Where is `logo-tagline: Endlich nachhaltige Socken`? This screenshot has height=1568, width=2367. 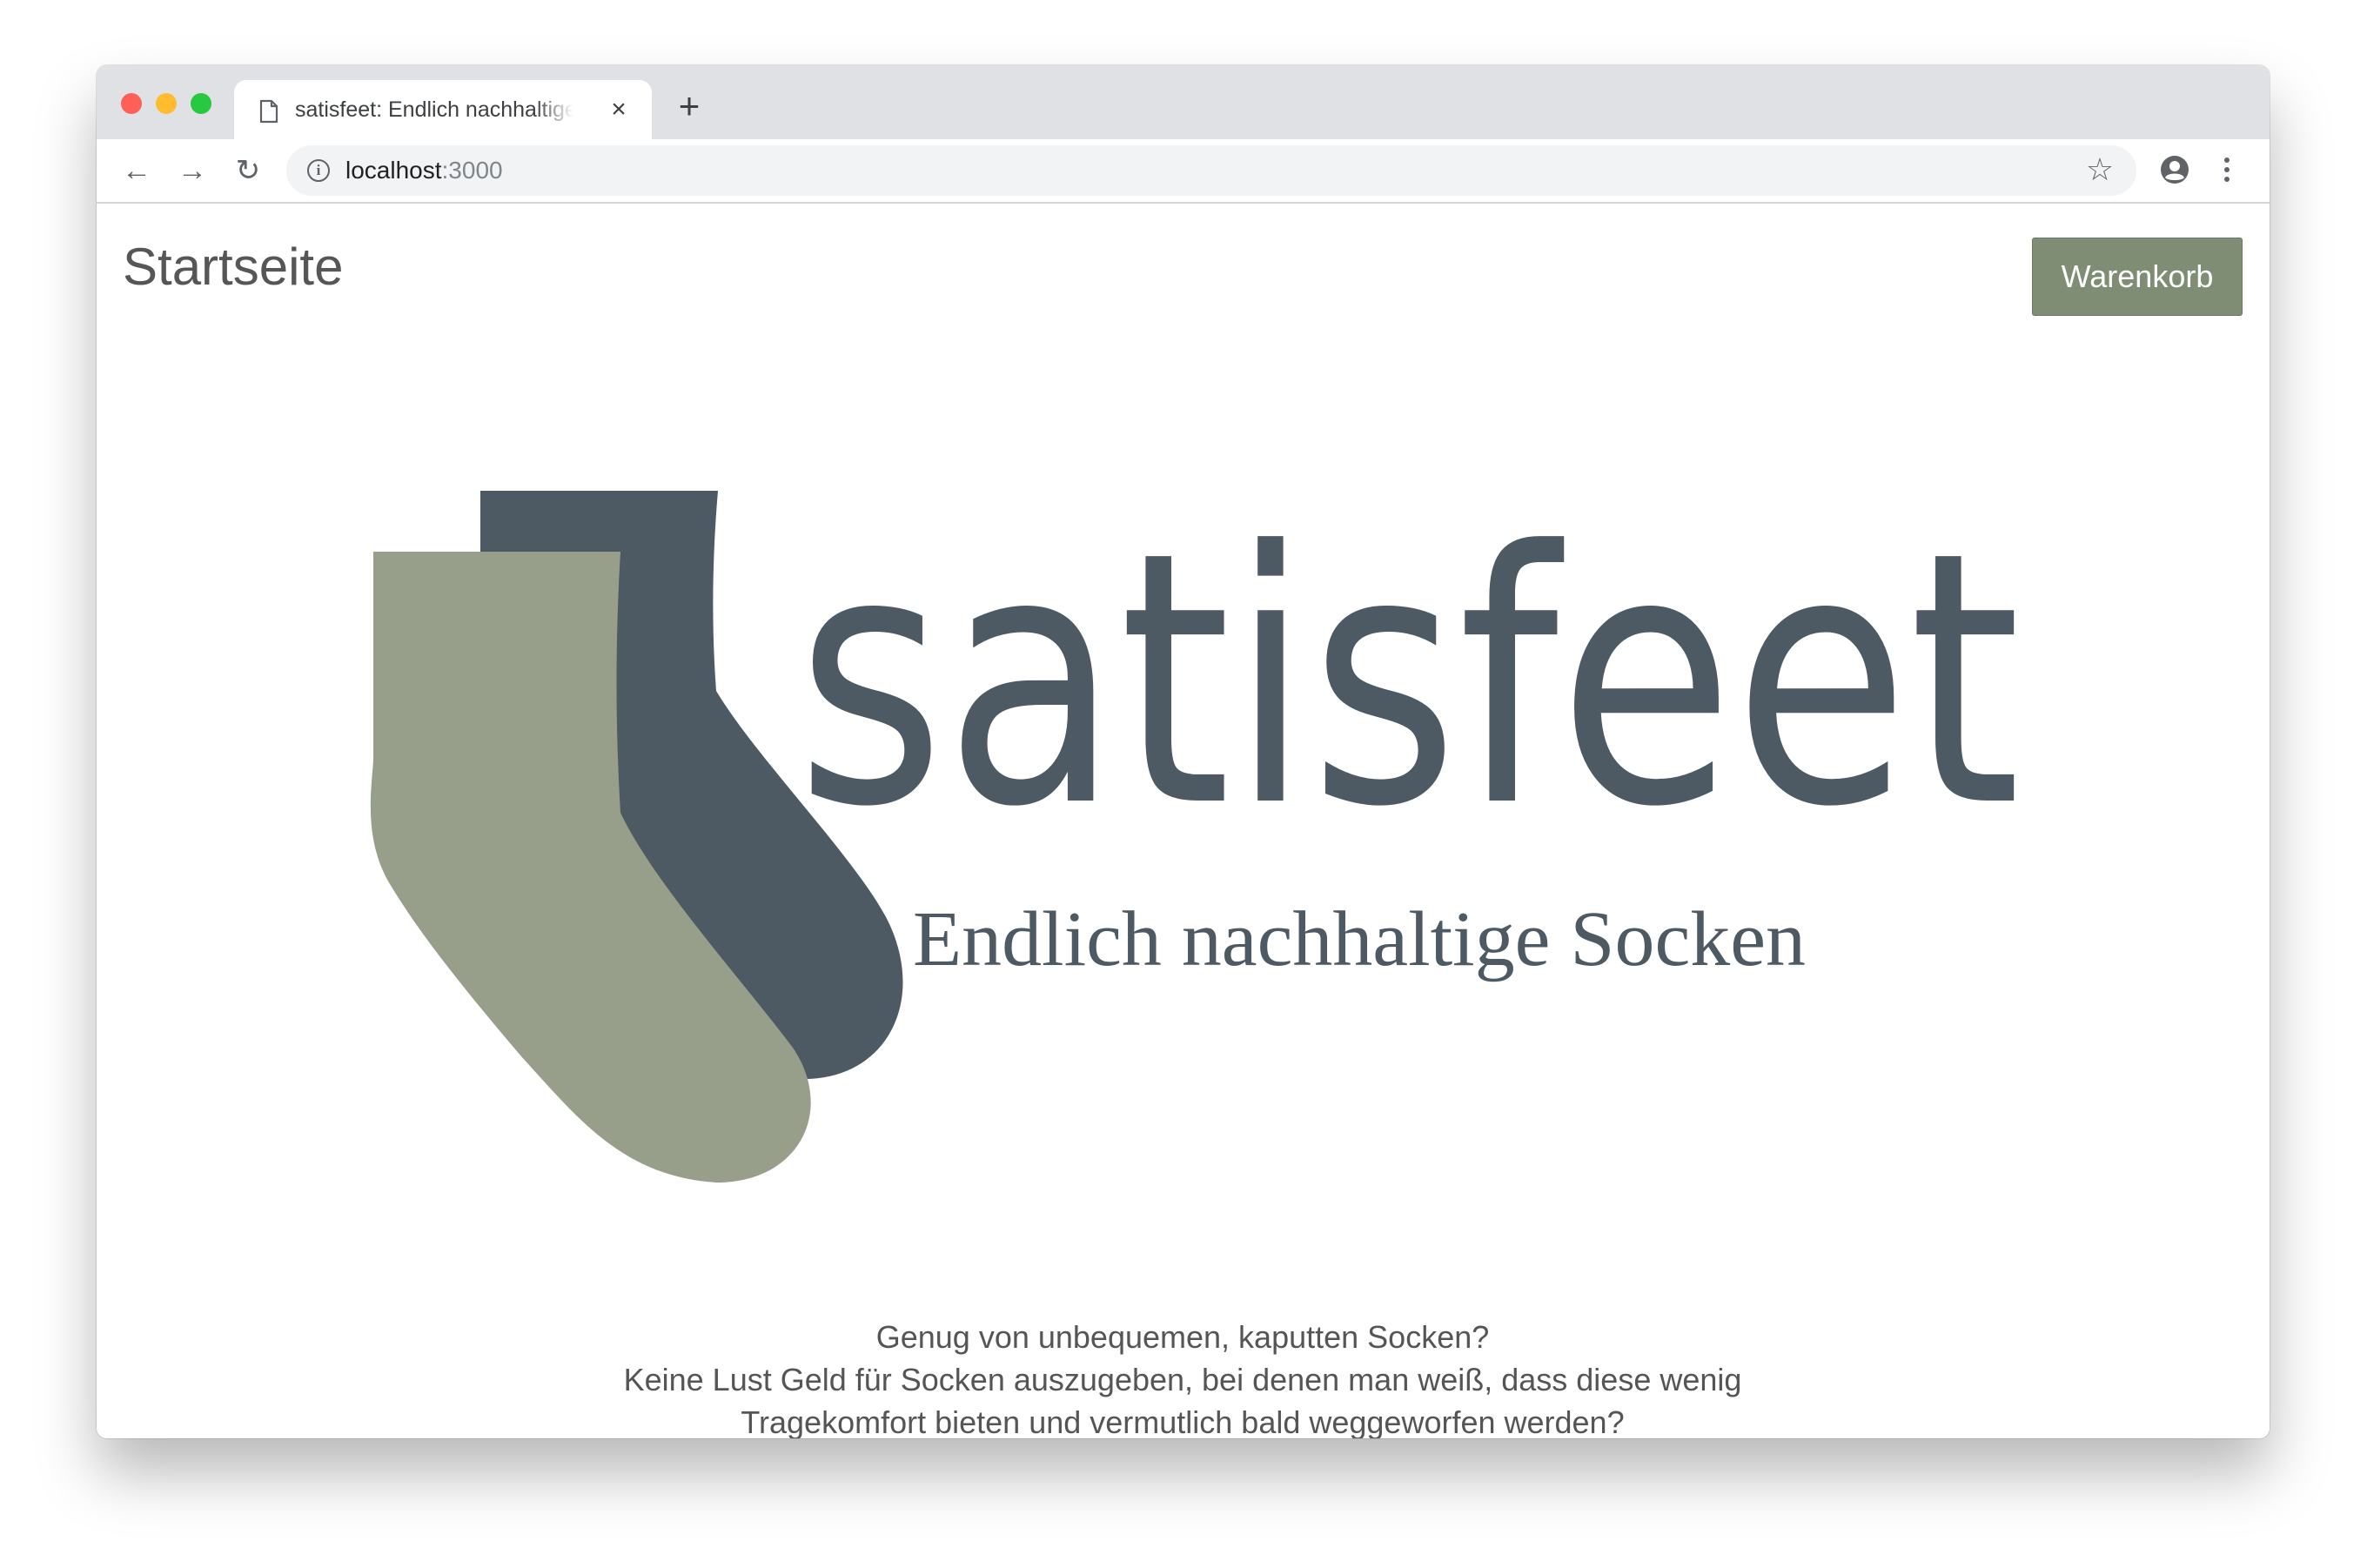 logo-tagline: Endlich nachhaltige Socken is located at coordinates (1359, 939).